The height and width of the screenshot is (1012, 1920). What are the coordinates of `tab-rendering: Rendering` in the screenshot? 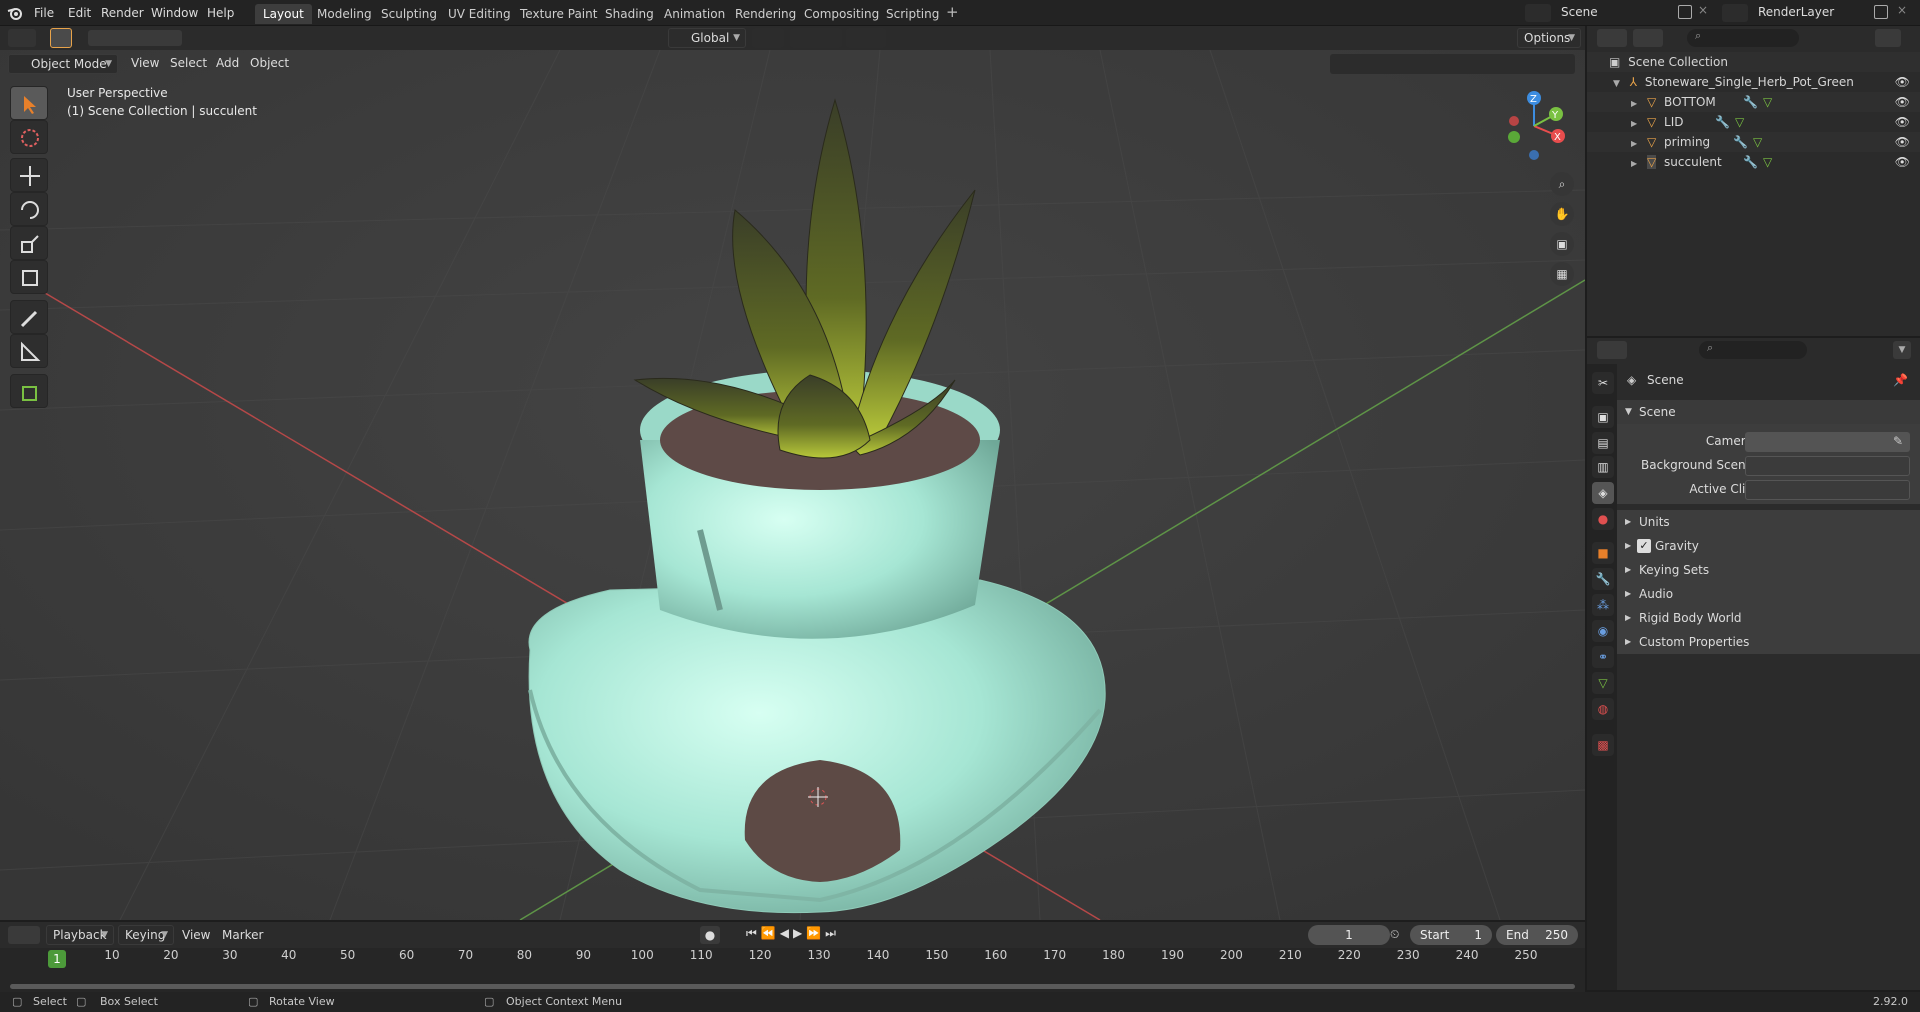 It's located at (765, 14).